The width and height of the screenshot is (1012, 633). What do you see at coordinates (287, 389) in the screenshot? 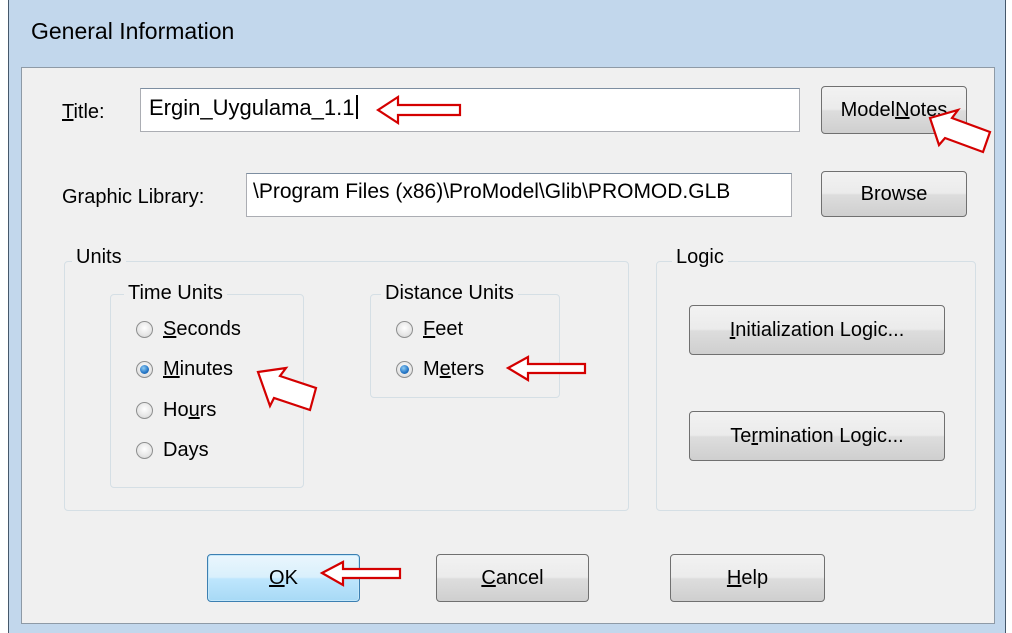
I see `minutes-arrow-icon` at bounding box center [287, 389].